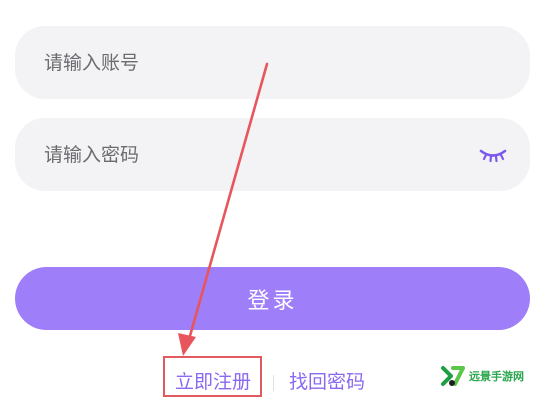 The height and width of the screenshot is (402, 541). I want to click on eye-closed-icon, so click(493, 154).